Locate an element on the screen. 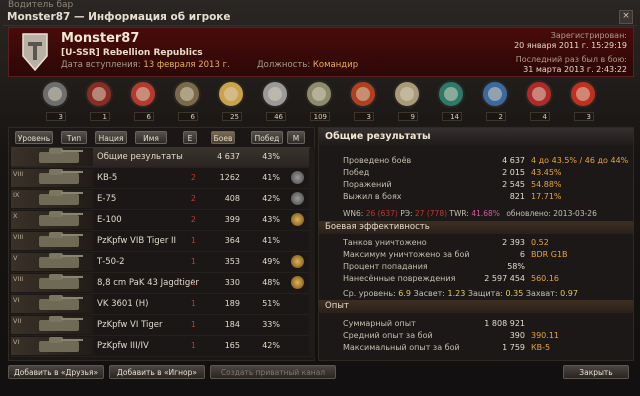 The width and height of the screenshot is (640, 396). vehicle-row: VIII PzKpfw VIB Tiger II 1 364 41% is located at coordinates (161, 241).